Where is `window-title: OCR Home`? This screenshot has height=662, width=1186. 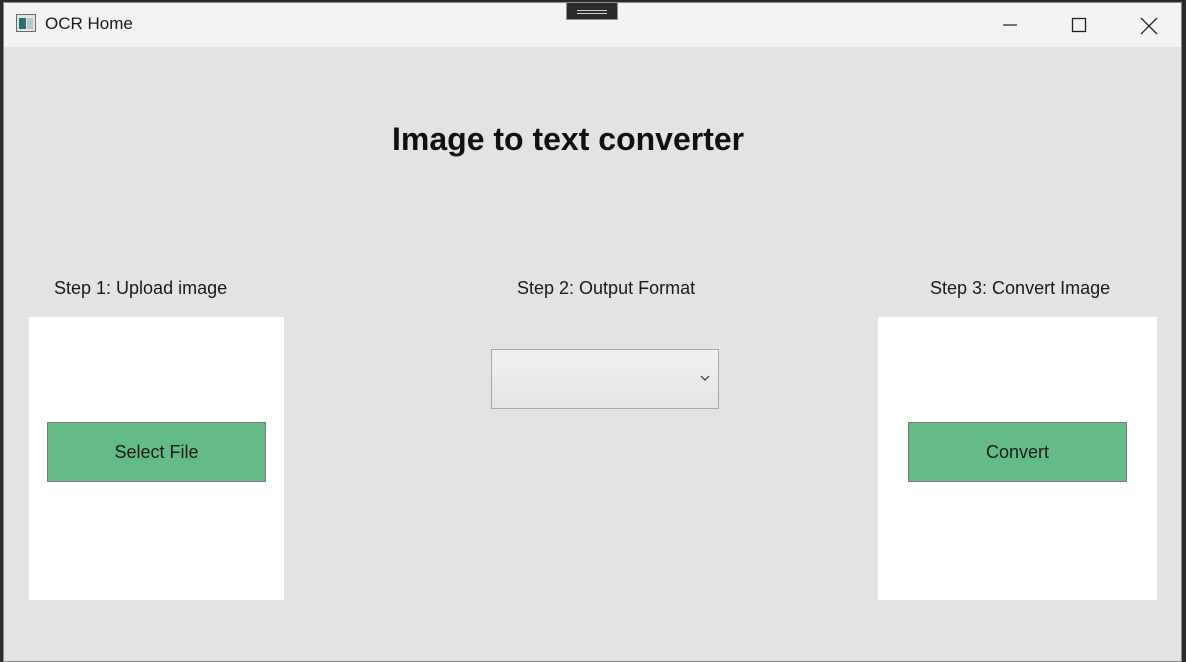
window-title: OCR Home is located at coordinates (89, 23).